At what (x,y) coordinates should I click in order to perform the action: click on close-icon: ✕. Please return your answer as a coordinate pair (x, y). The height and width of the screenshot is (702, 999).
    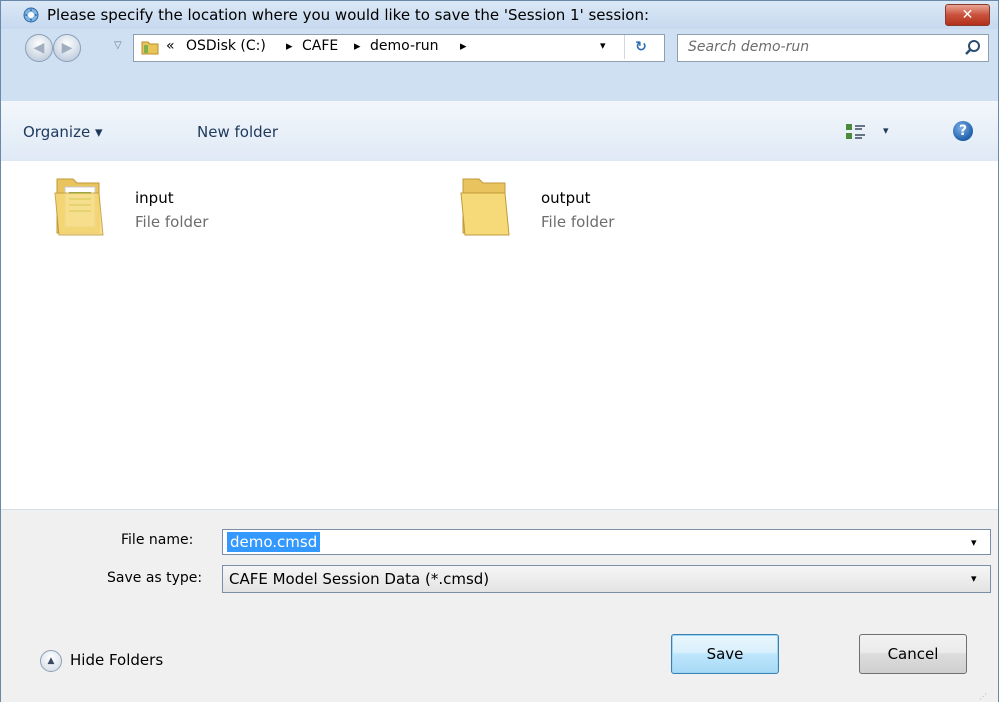
    Looking at the image, I should click on (967, 15).